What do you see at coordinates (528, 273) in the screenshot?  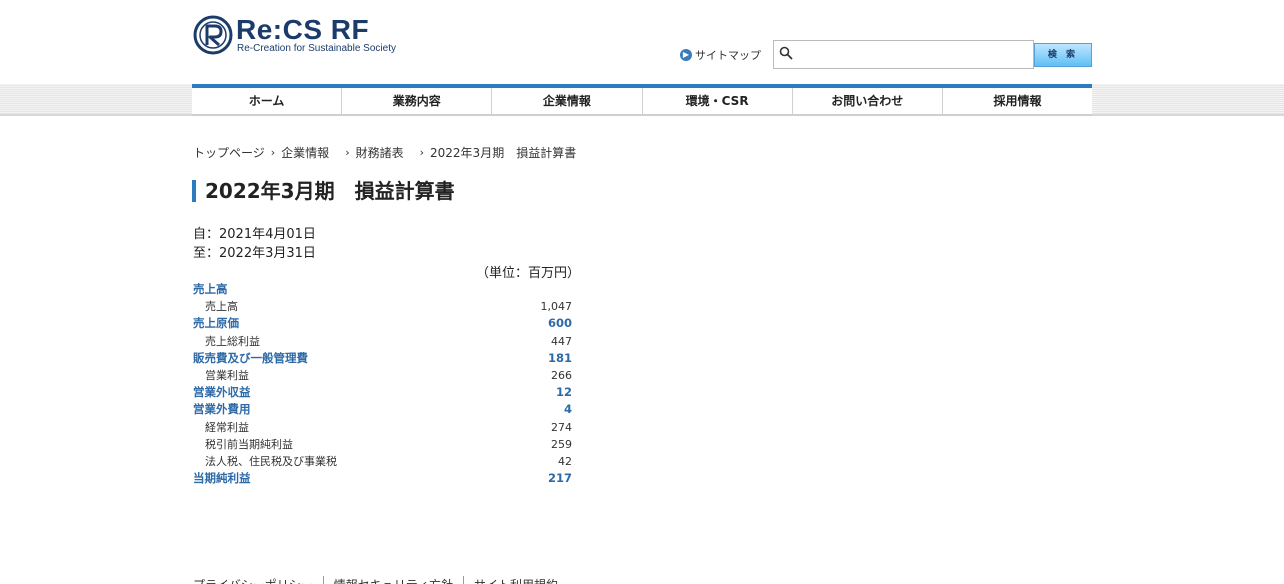 I see `unit-label: （単位：百万円）` at bounding box center [528, 273].